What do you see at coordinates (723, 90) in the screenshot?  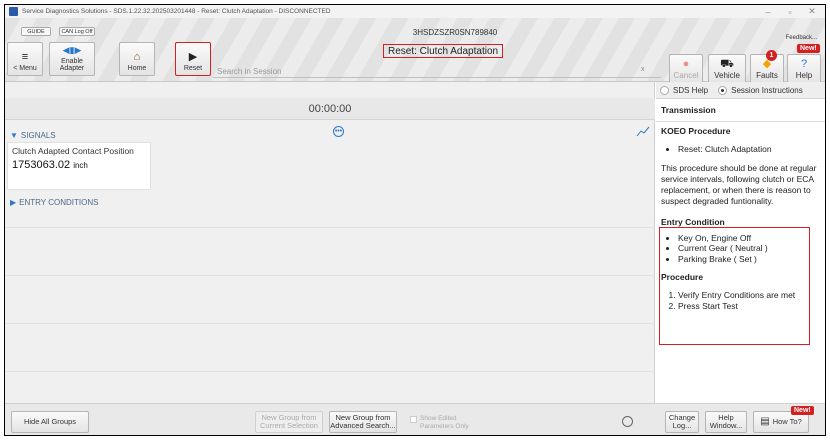 I see `radio-selected-icon` at bounding box center [723, 90].